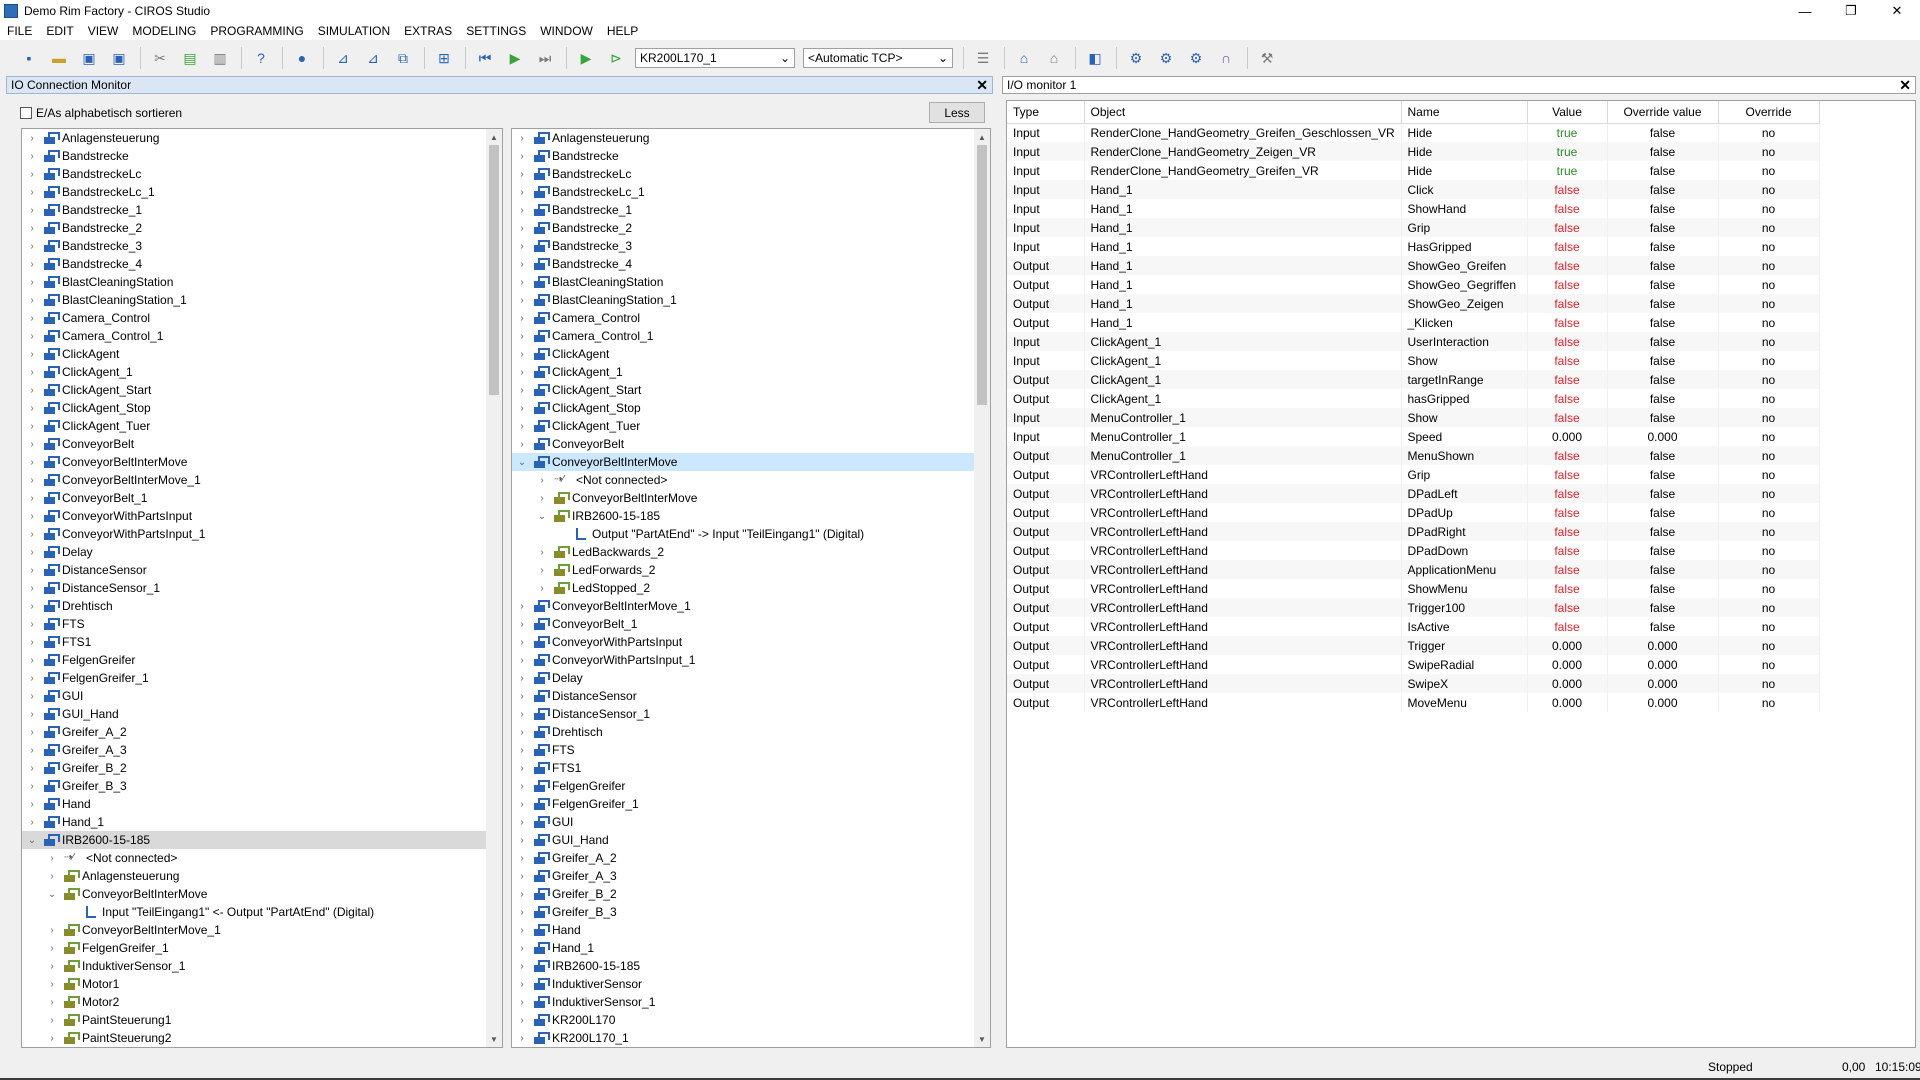  I want to click on tree-item: › ClickAgent_Start, so click(751, 390).